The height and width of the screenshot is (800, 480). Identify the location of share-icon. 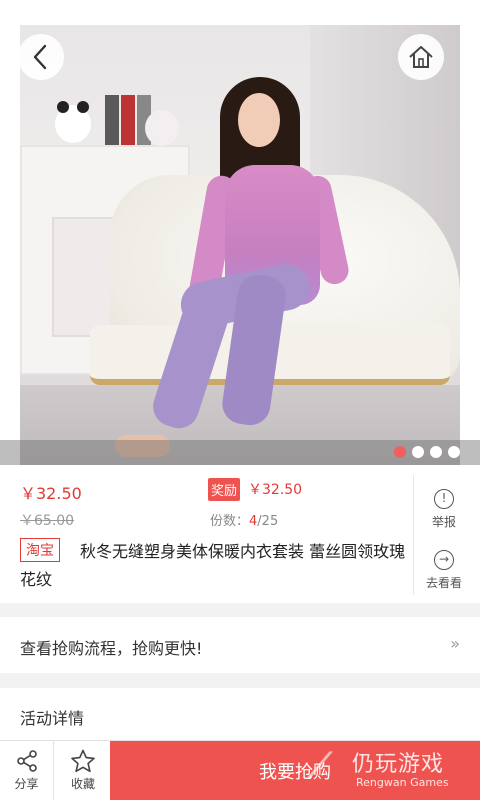
(26, 761).